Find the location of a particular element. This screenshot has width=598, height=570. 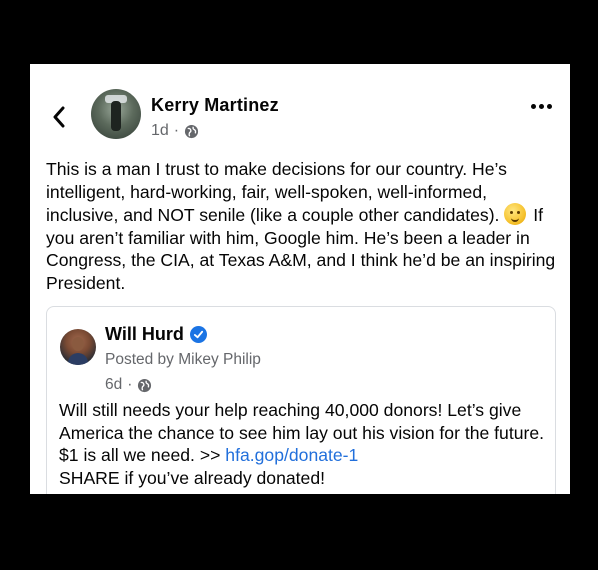

post-author-name: Kerry Martinez is located at coordinates (215, 105).